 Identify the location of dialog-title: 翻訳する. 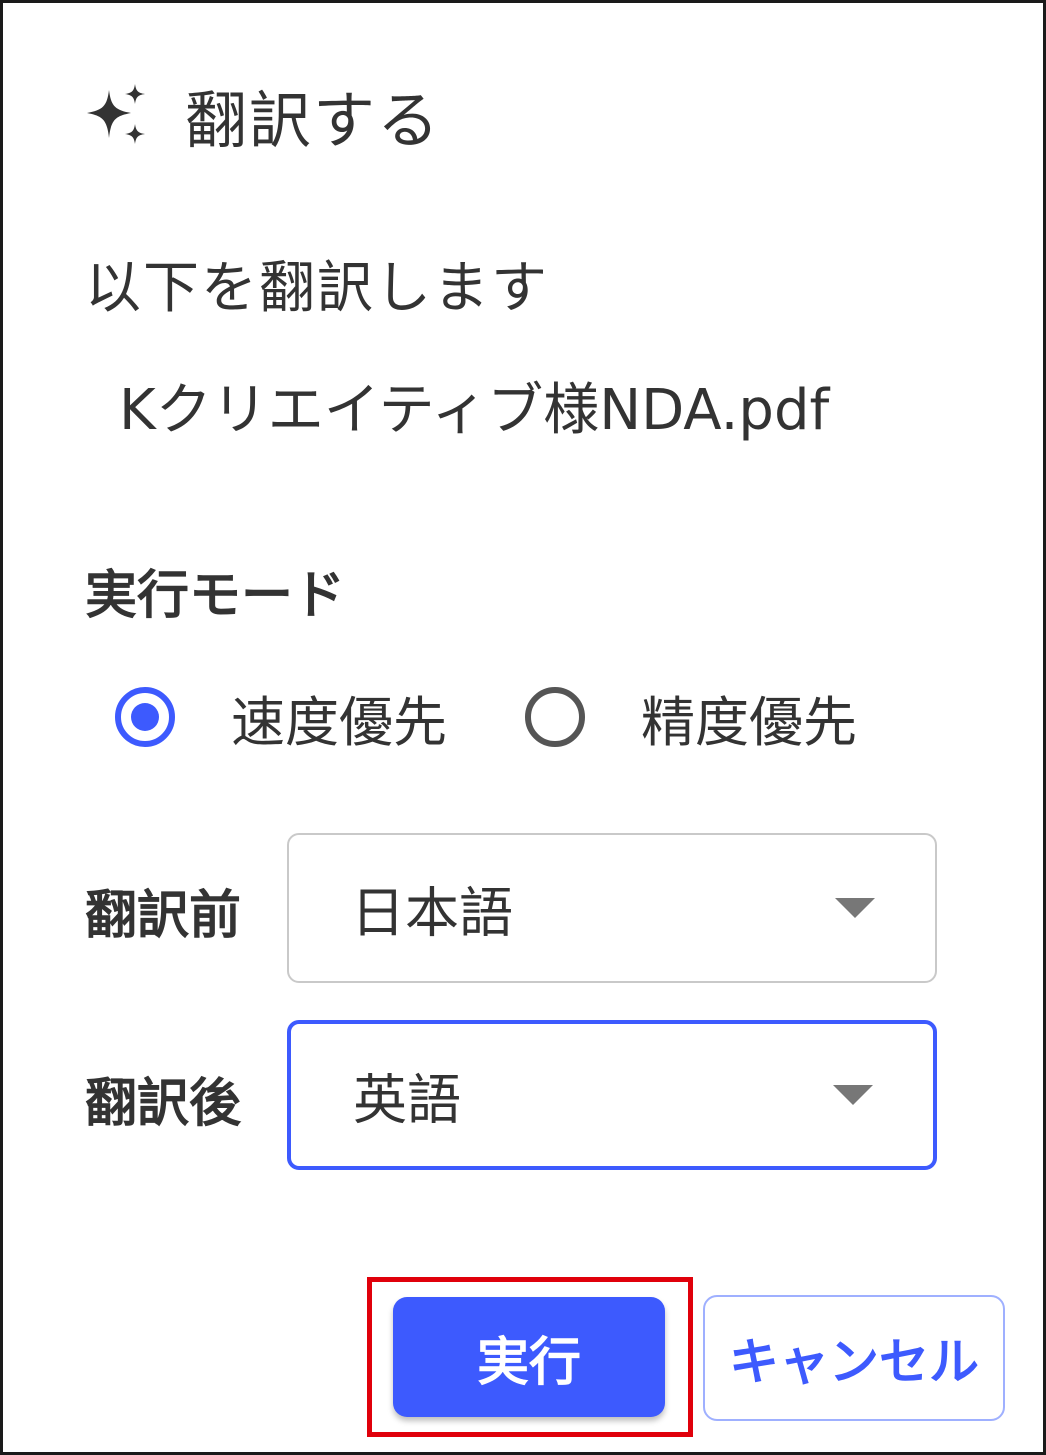
(313, 120).